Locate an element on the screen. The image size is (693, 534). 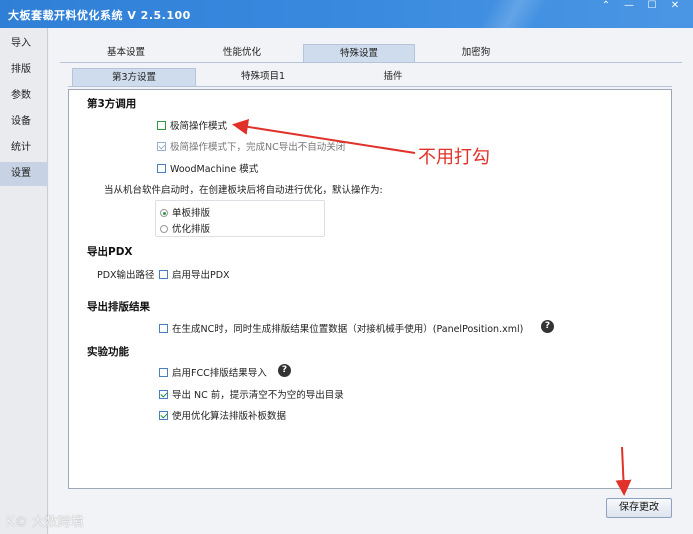
annotation-arrow-save is located at coordinates (623, 471).